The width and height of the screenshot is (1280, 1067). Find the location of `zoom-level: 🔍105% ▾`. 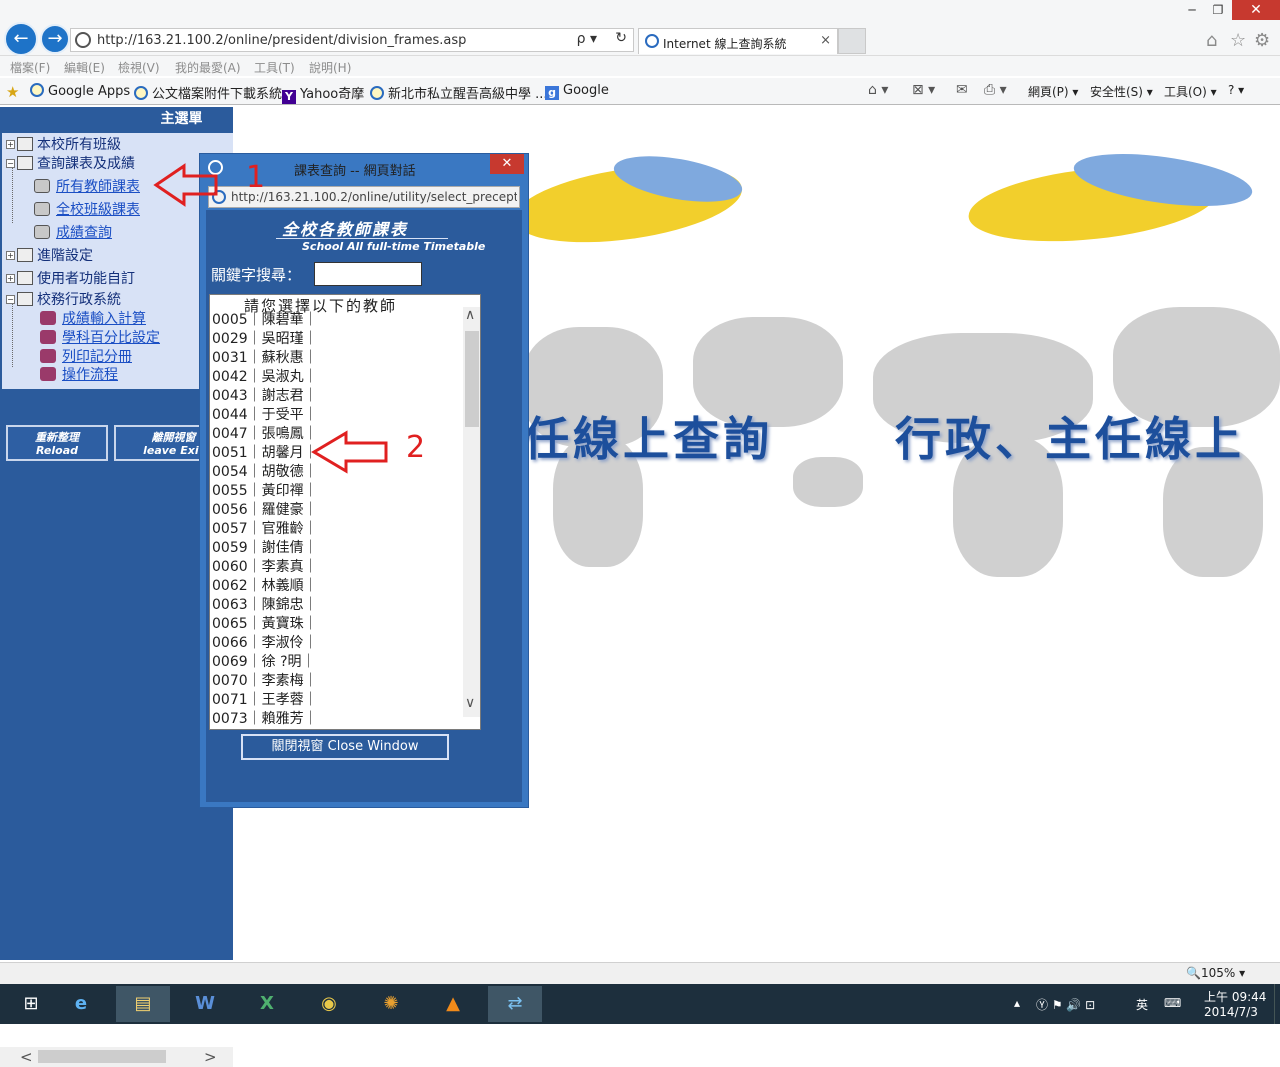

zoom-level: 🔍105% ▾ is located at coordinates (1215, 973).